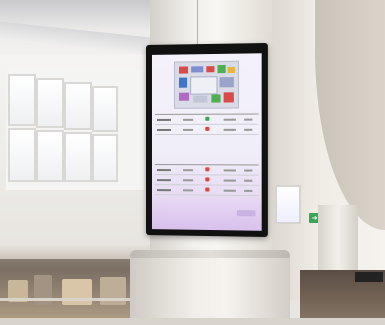  What do you see at coordinates (192, 321) in the screenshot?
I see `floor` at bounding box center [192, 321].